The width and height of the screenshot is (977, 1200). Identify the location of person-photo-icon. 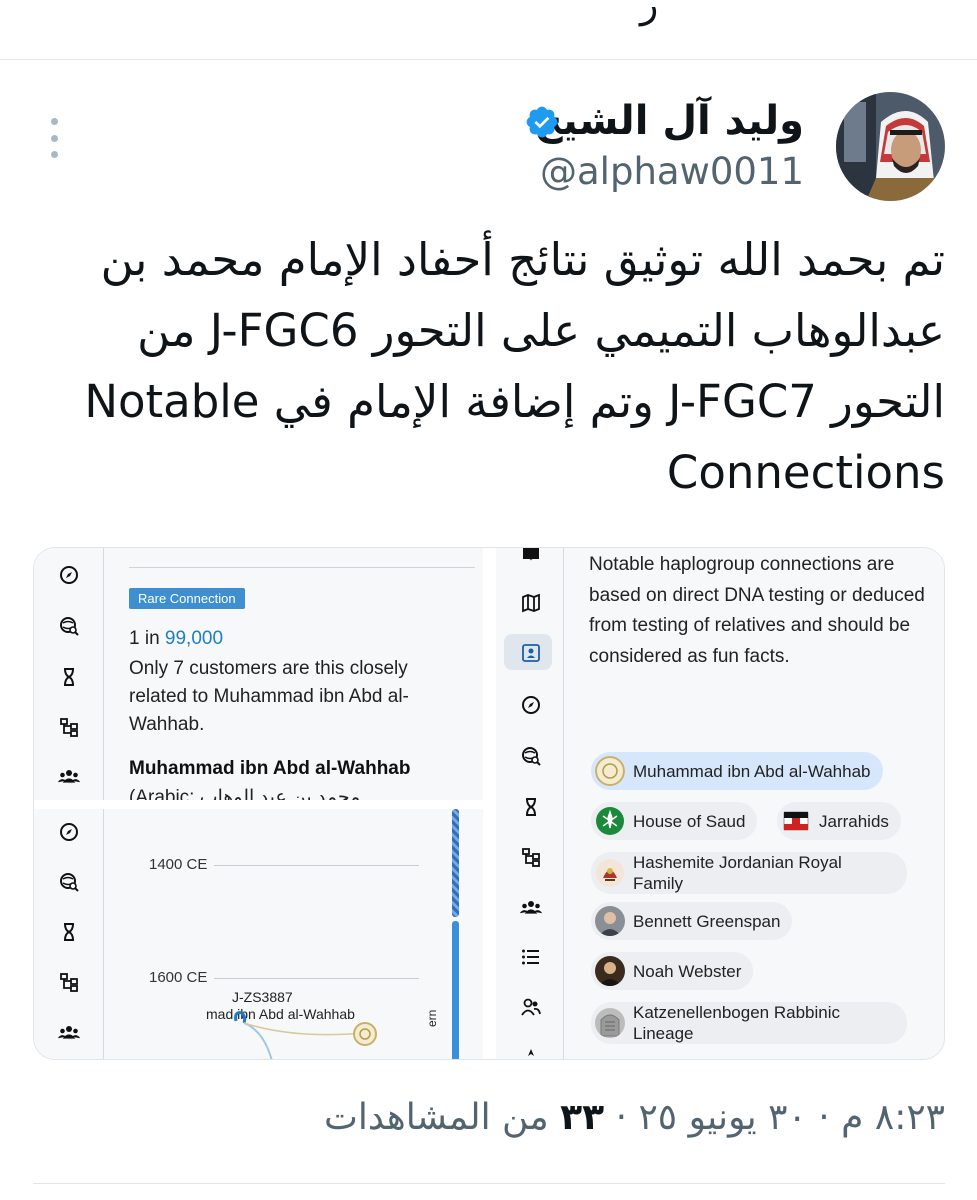
(610, 921).